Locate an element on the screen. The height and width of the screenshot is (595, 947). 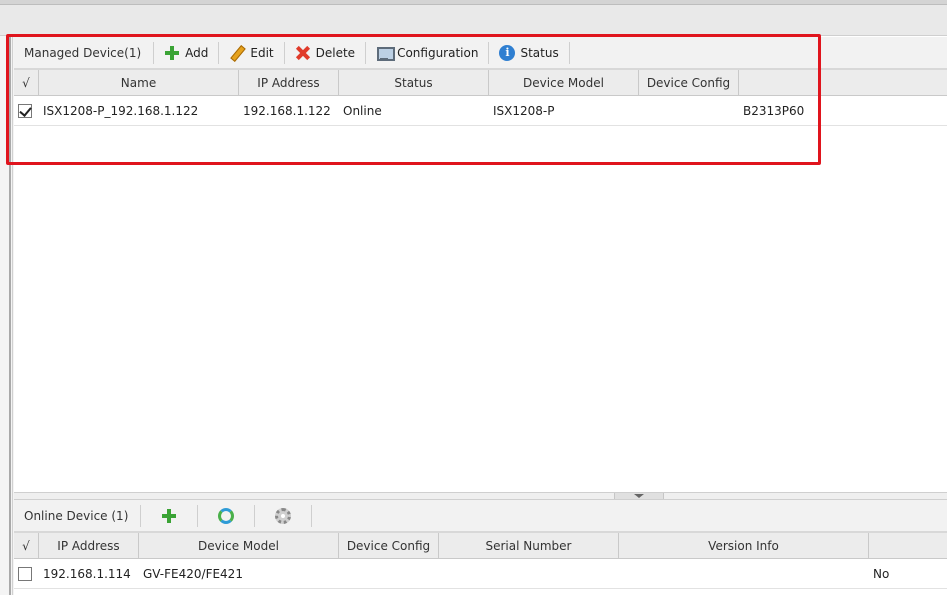
configuration-button: Configuration is located at coordinates (427, 53).